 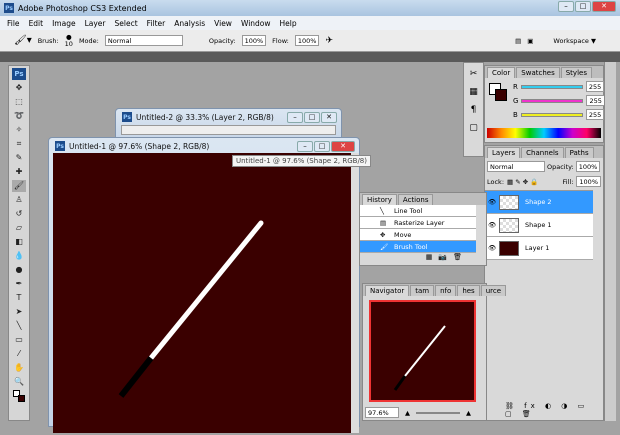 I want to click on brush-picker: ● 10, so click(x=69, y=40).